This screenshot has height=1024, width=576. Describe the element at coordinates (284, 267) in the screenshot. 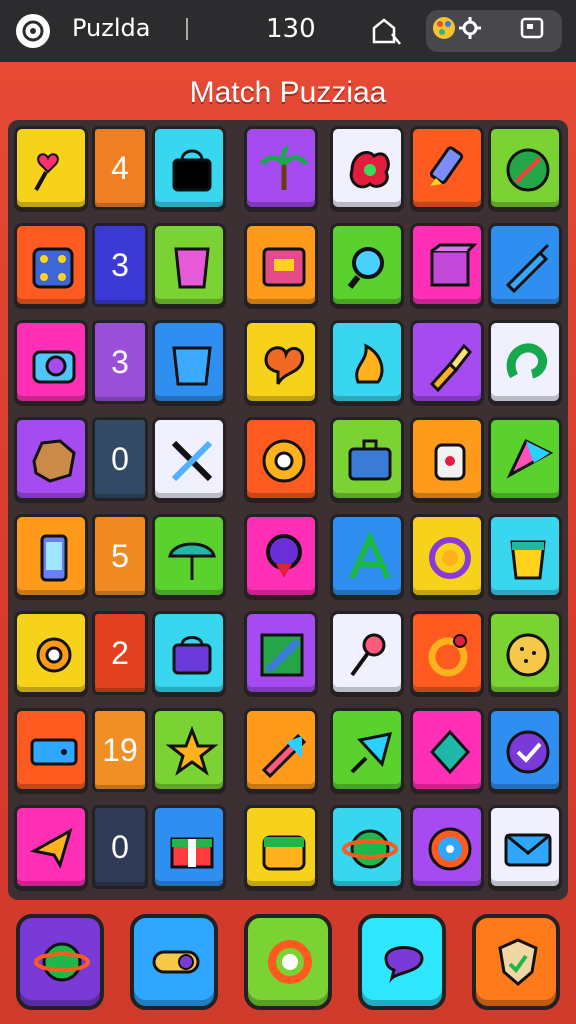

I see `box-icon` at that location.